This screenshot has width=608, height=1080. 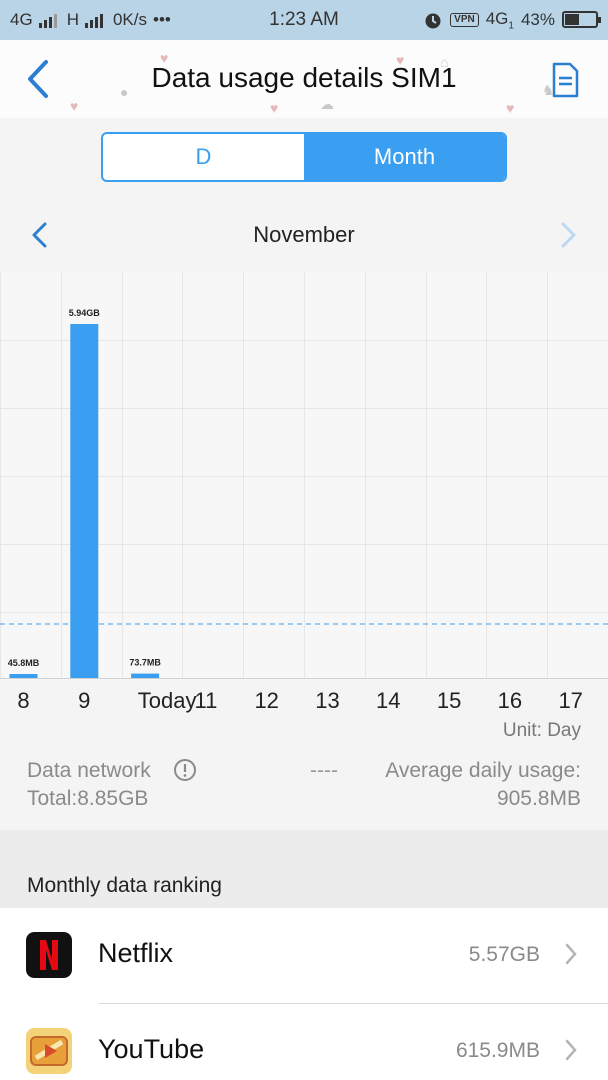 What do you see at coordinates (151, 1049) in the screenshot?
I see `app-name: YouTube` at bounding box center [151, 1049].